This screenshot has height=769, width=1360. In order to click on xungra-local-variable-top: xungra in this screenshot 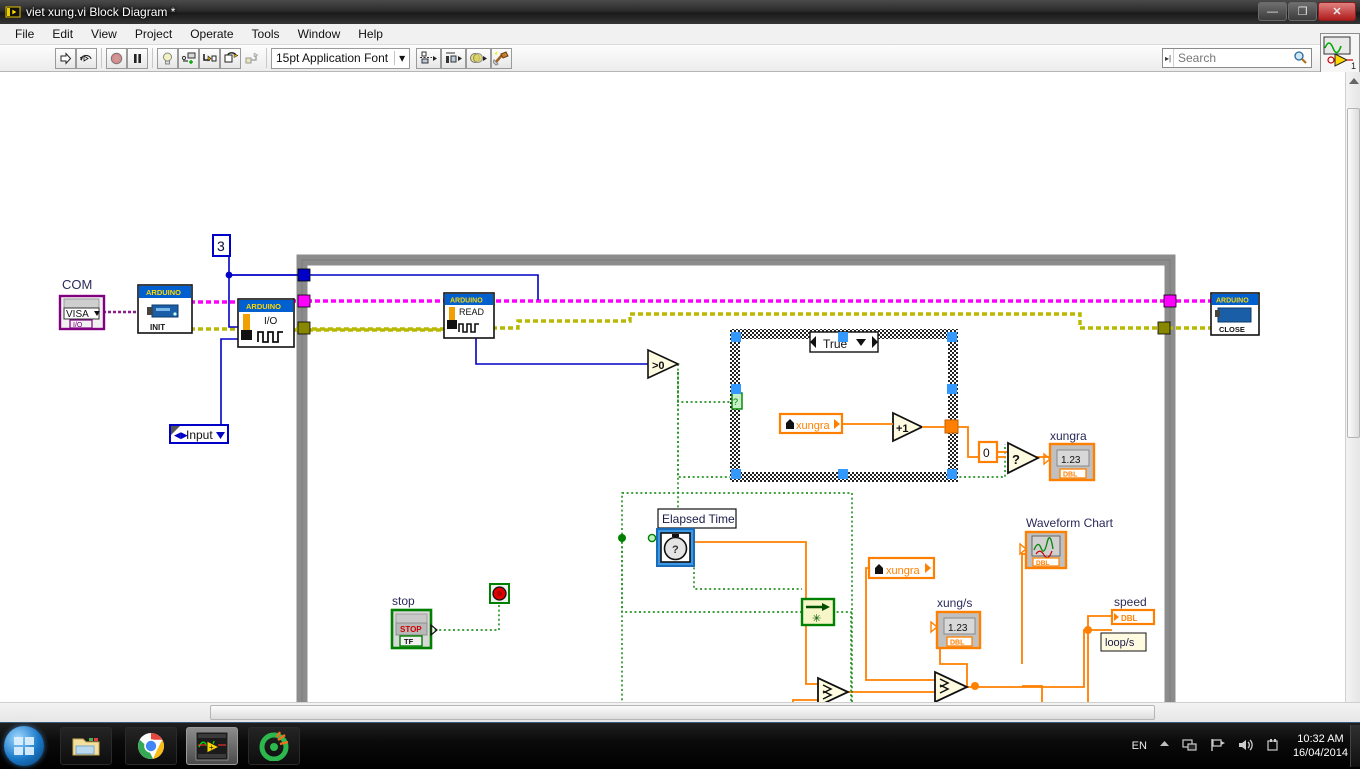, I will do `click(811, 423)`.